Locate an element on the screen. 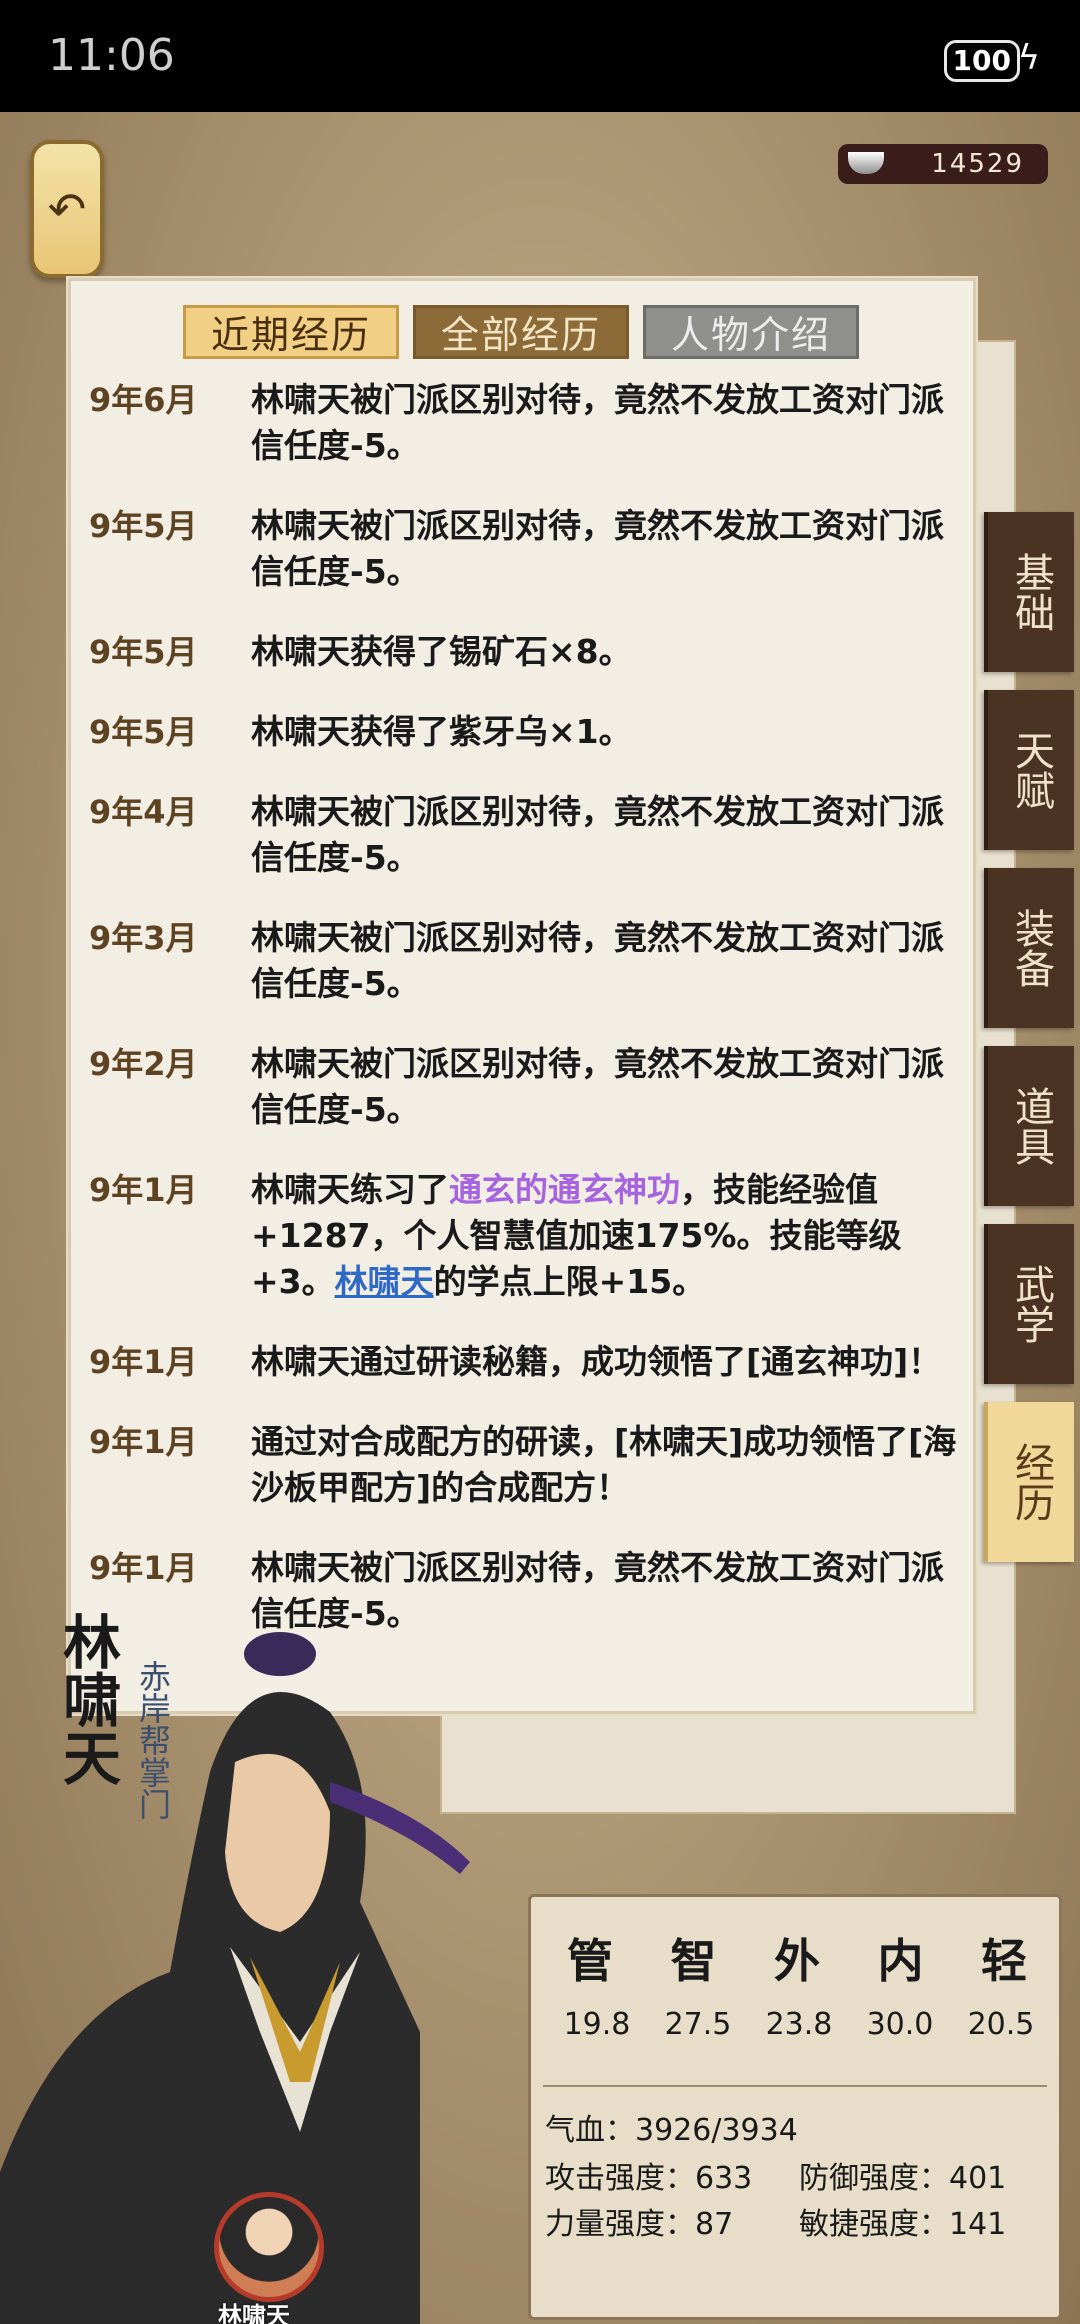 This screenshot has width=1080, height=2324. hp-value: 3926/3934 is located at coordinates (716, 2130).